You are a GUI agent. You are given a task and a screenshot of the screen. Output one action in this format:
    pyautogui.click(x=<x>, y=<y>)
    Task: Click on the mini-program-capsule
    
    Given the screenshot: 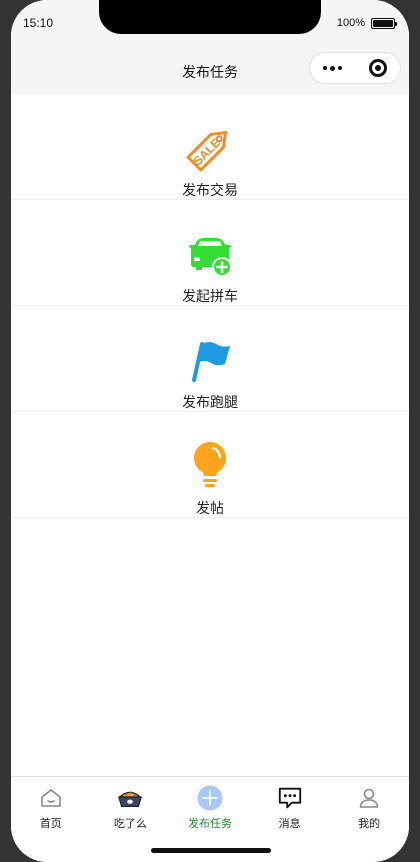 What is the action you would take?
    pyautogui.click(x=355, y=68)
    